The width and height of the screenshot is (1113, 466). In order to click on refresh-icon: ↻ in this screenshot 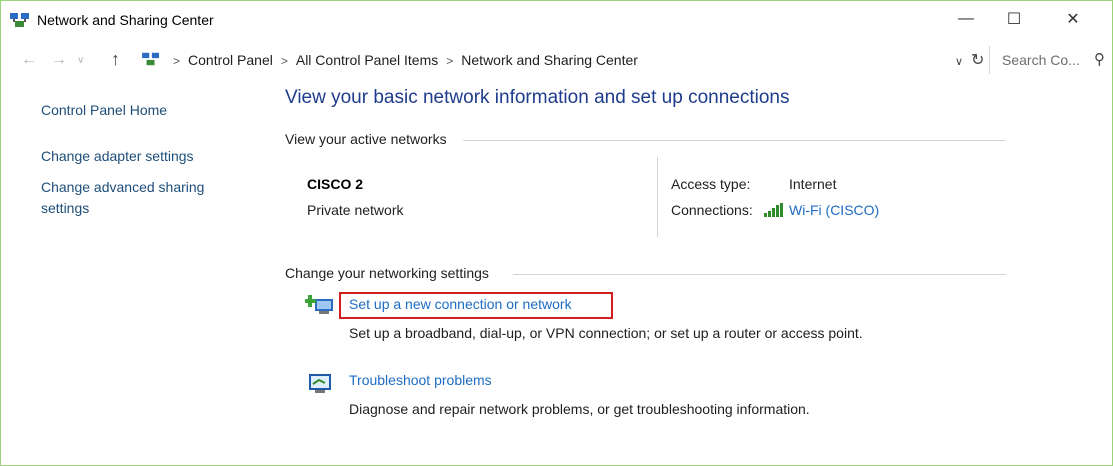, I will do `click(977, 60)`.